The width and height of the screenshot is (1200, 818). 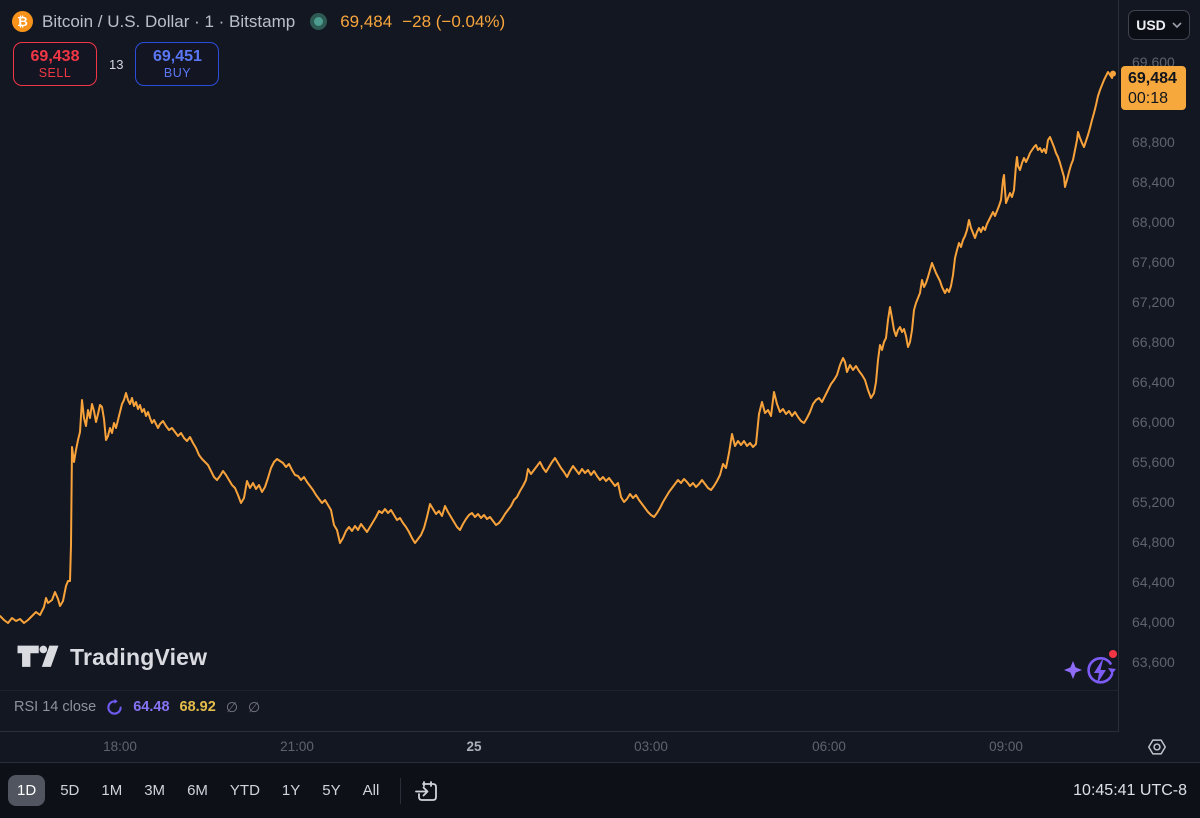 I want to click on range-button-3m: 3M, so click(x=154, y=790).